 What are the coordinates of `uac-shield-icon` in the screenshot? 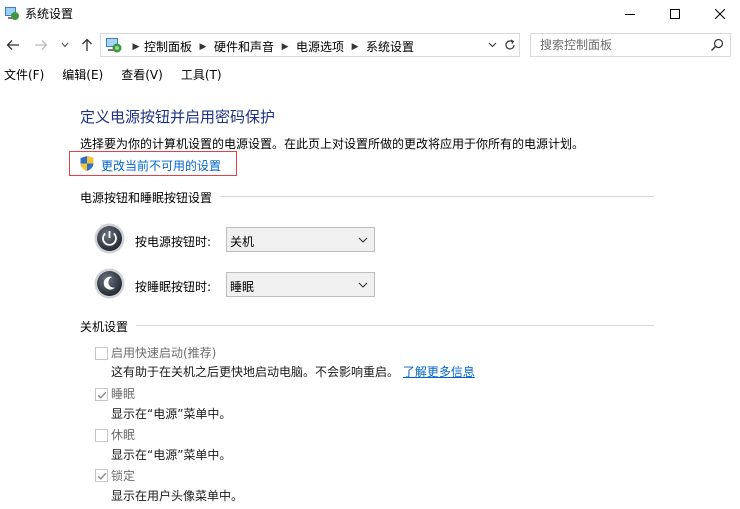 It's located at (87, 163).